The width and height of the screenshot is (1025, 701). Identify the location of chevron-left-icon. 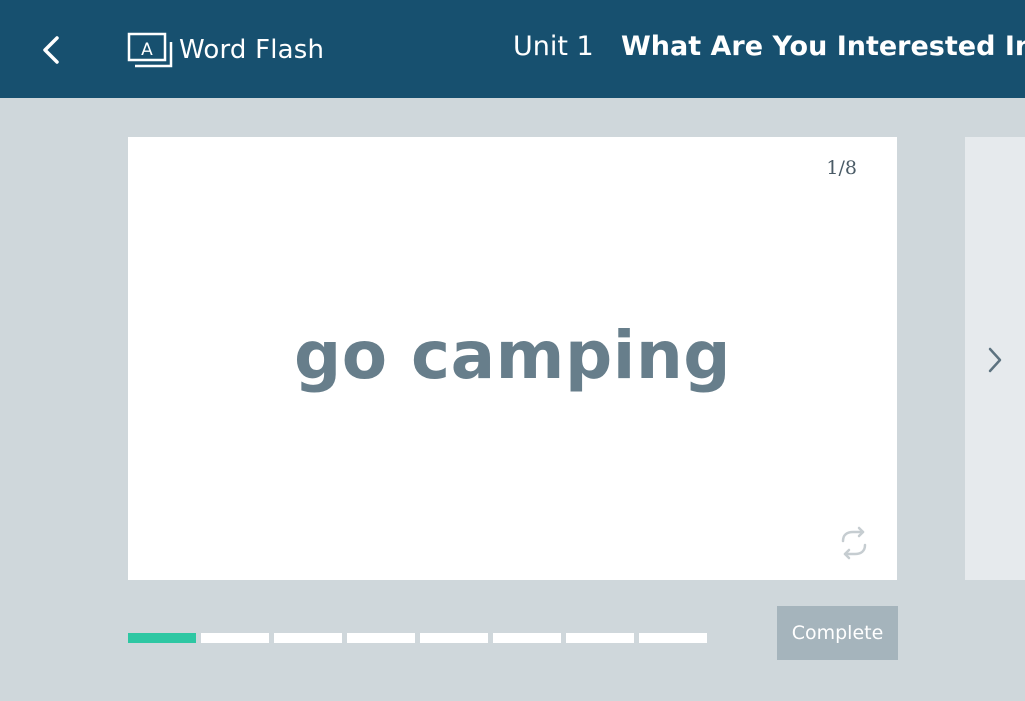
(51, 50).